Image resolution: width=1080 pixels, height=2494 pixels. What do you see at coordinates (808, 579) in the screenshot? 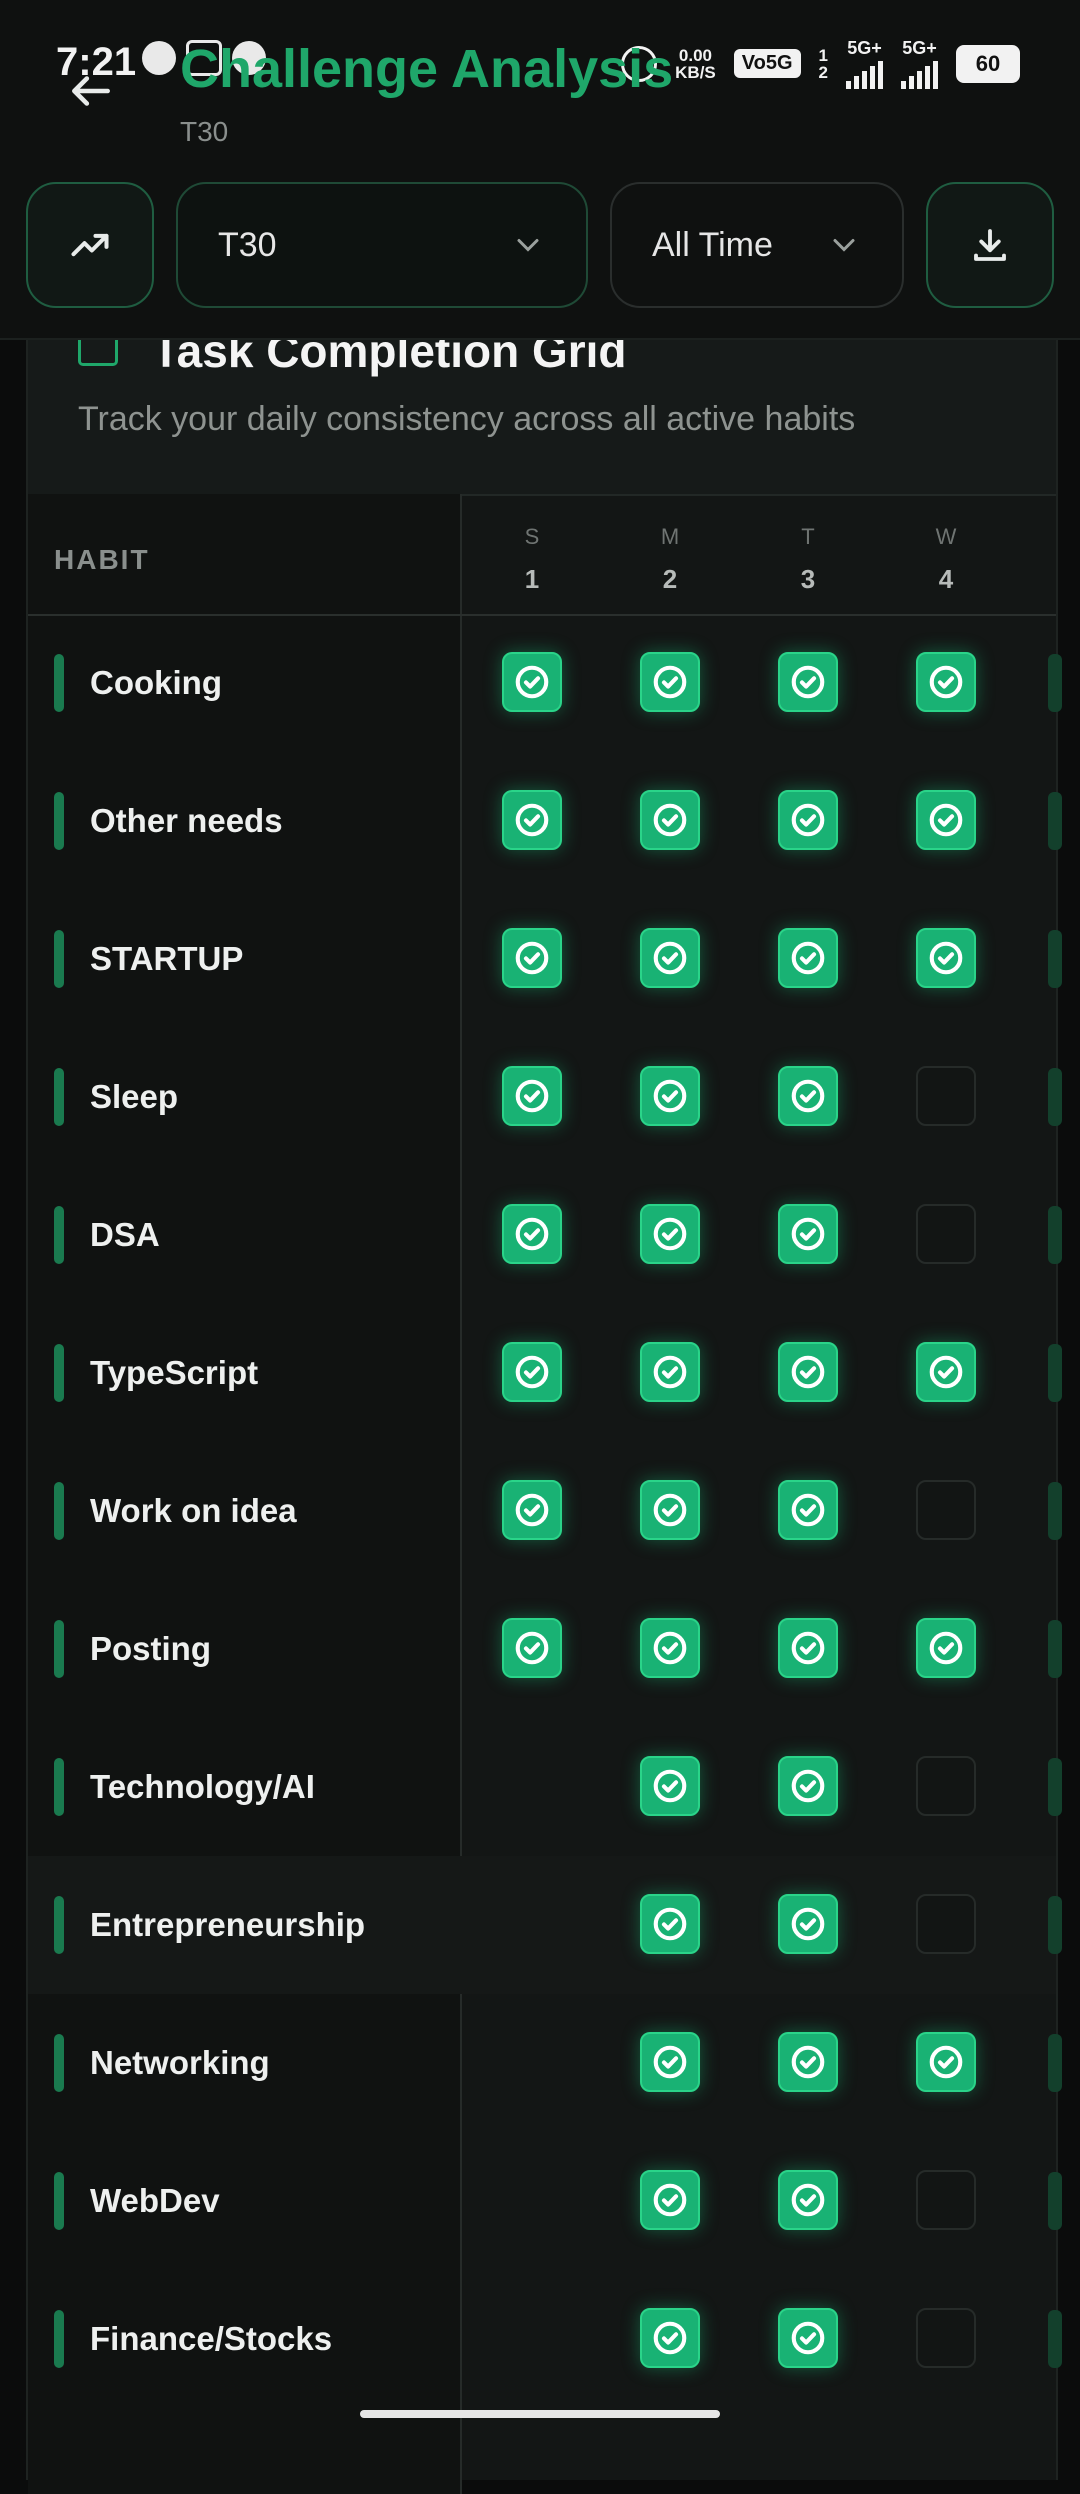
I see `day-number: 3` at bounding box center [808, 579].